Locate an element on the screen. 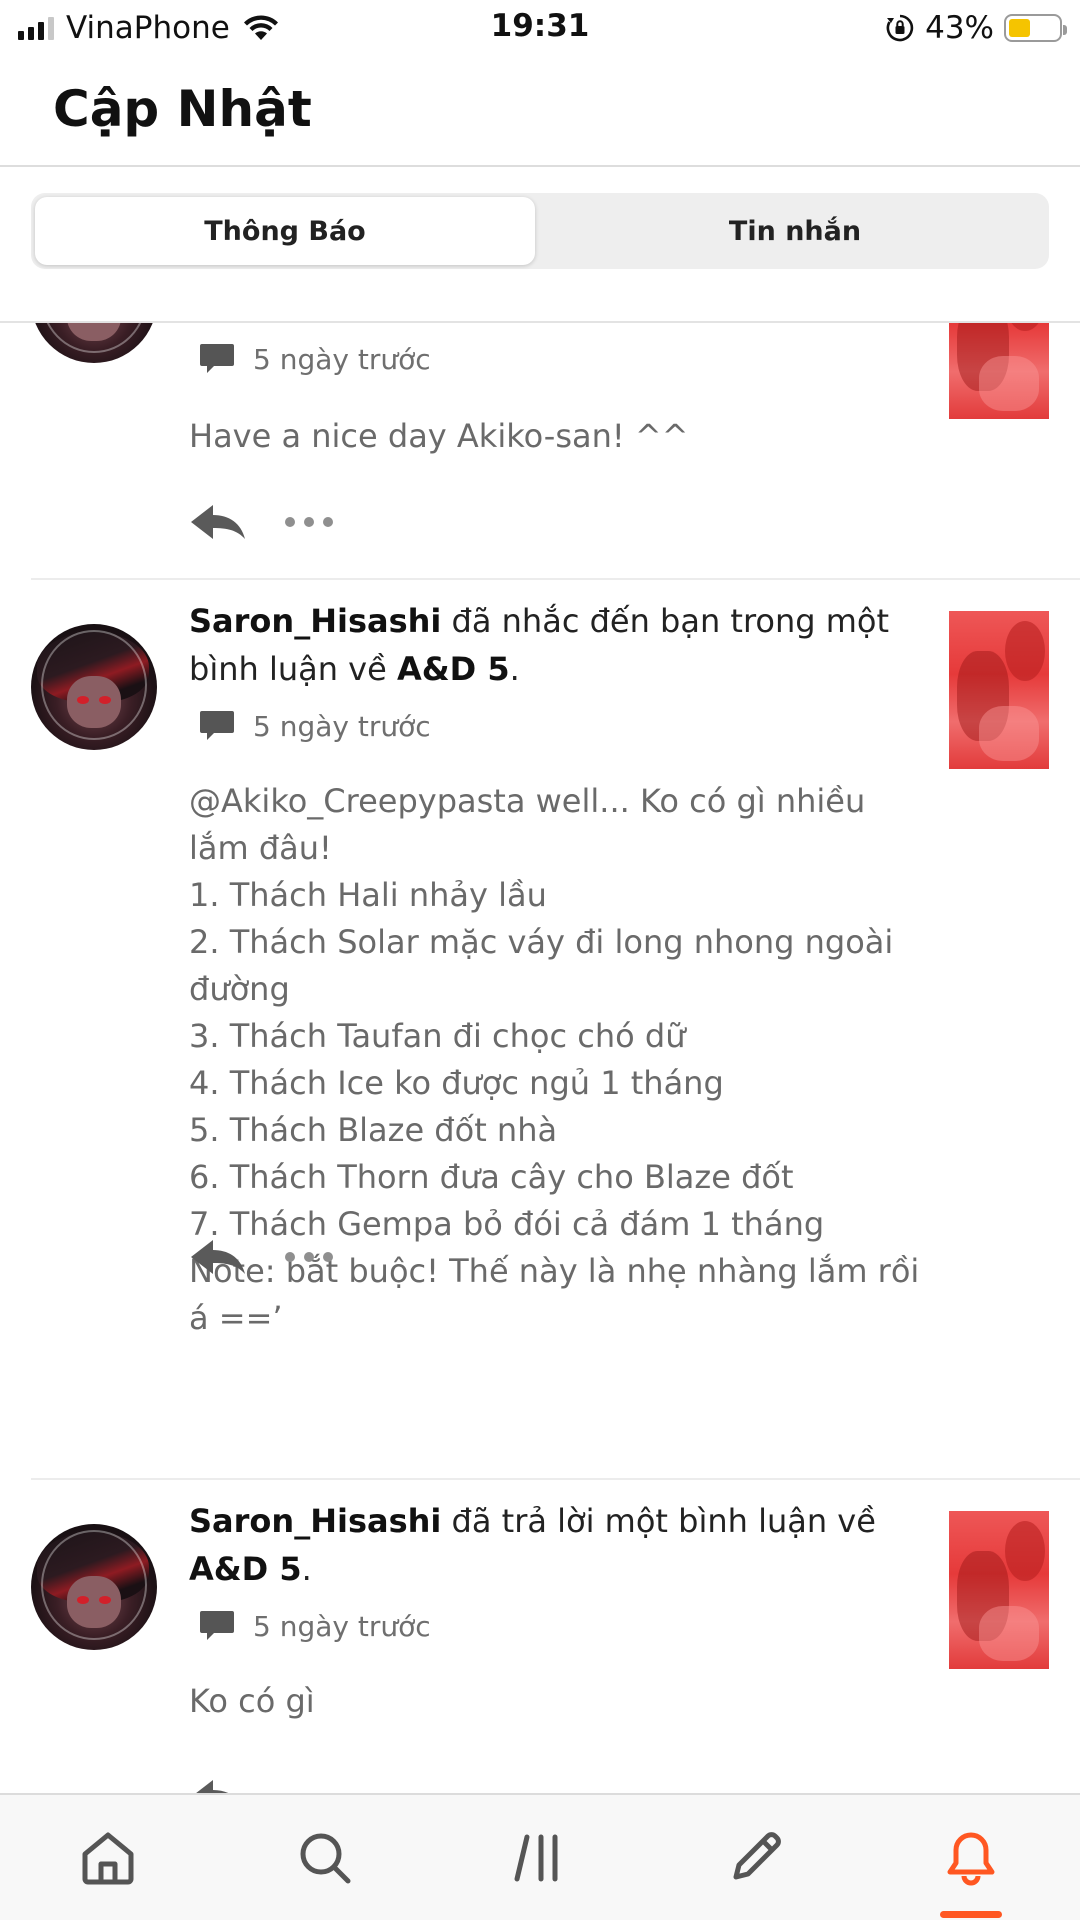 This screenshot has height=1920, width=1080. nav-write is located at coordinates (755, 1858).